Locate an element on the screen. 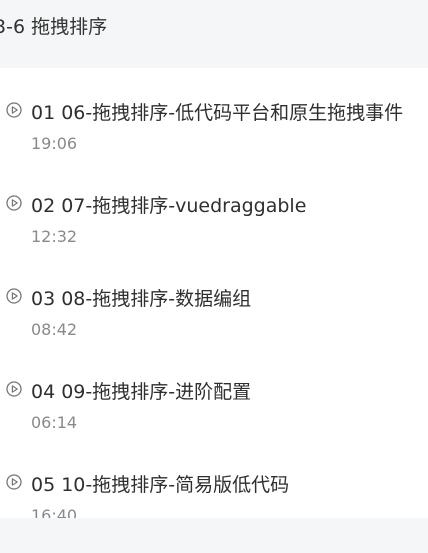  lesson-duration: 12:32 is located at coordinates (54, 236).